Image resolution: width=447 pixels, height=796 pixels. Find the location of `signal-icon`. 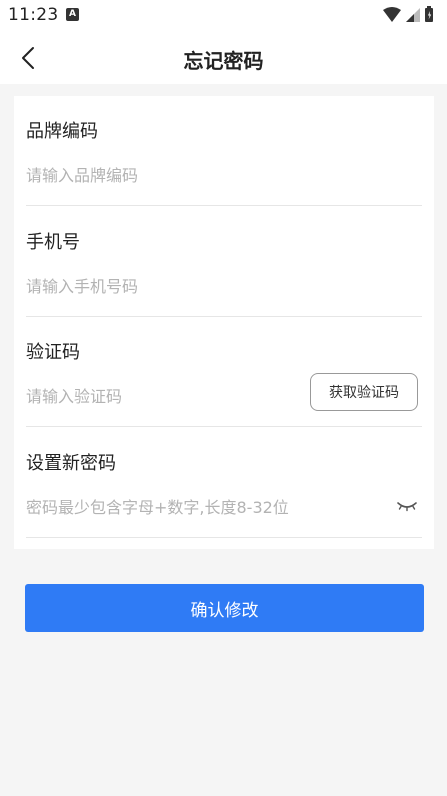

signal-icon is located at coordinates (413, 15).